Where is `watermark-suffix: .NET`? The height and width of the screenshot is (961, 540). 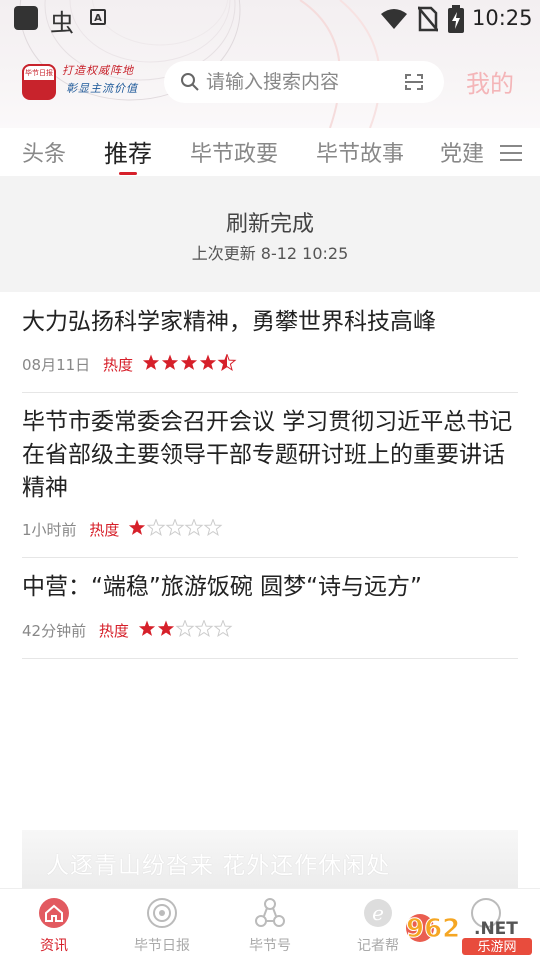
watermark-suffix: .NET is located at coordinates (496, 929).